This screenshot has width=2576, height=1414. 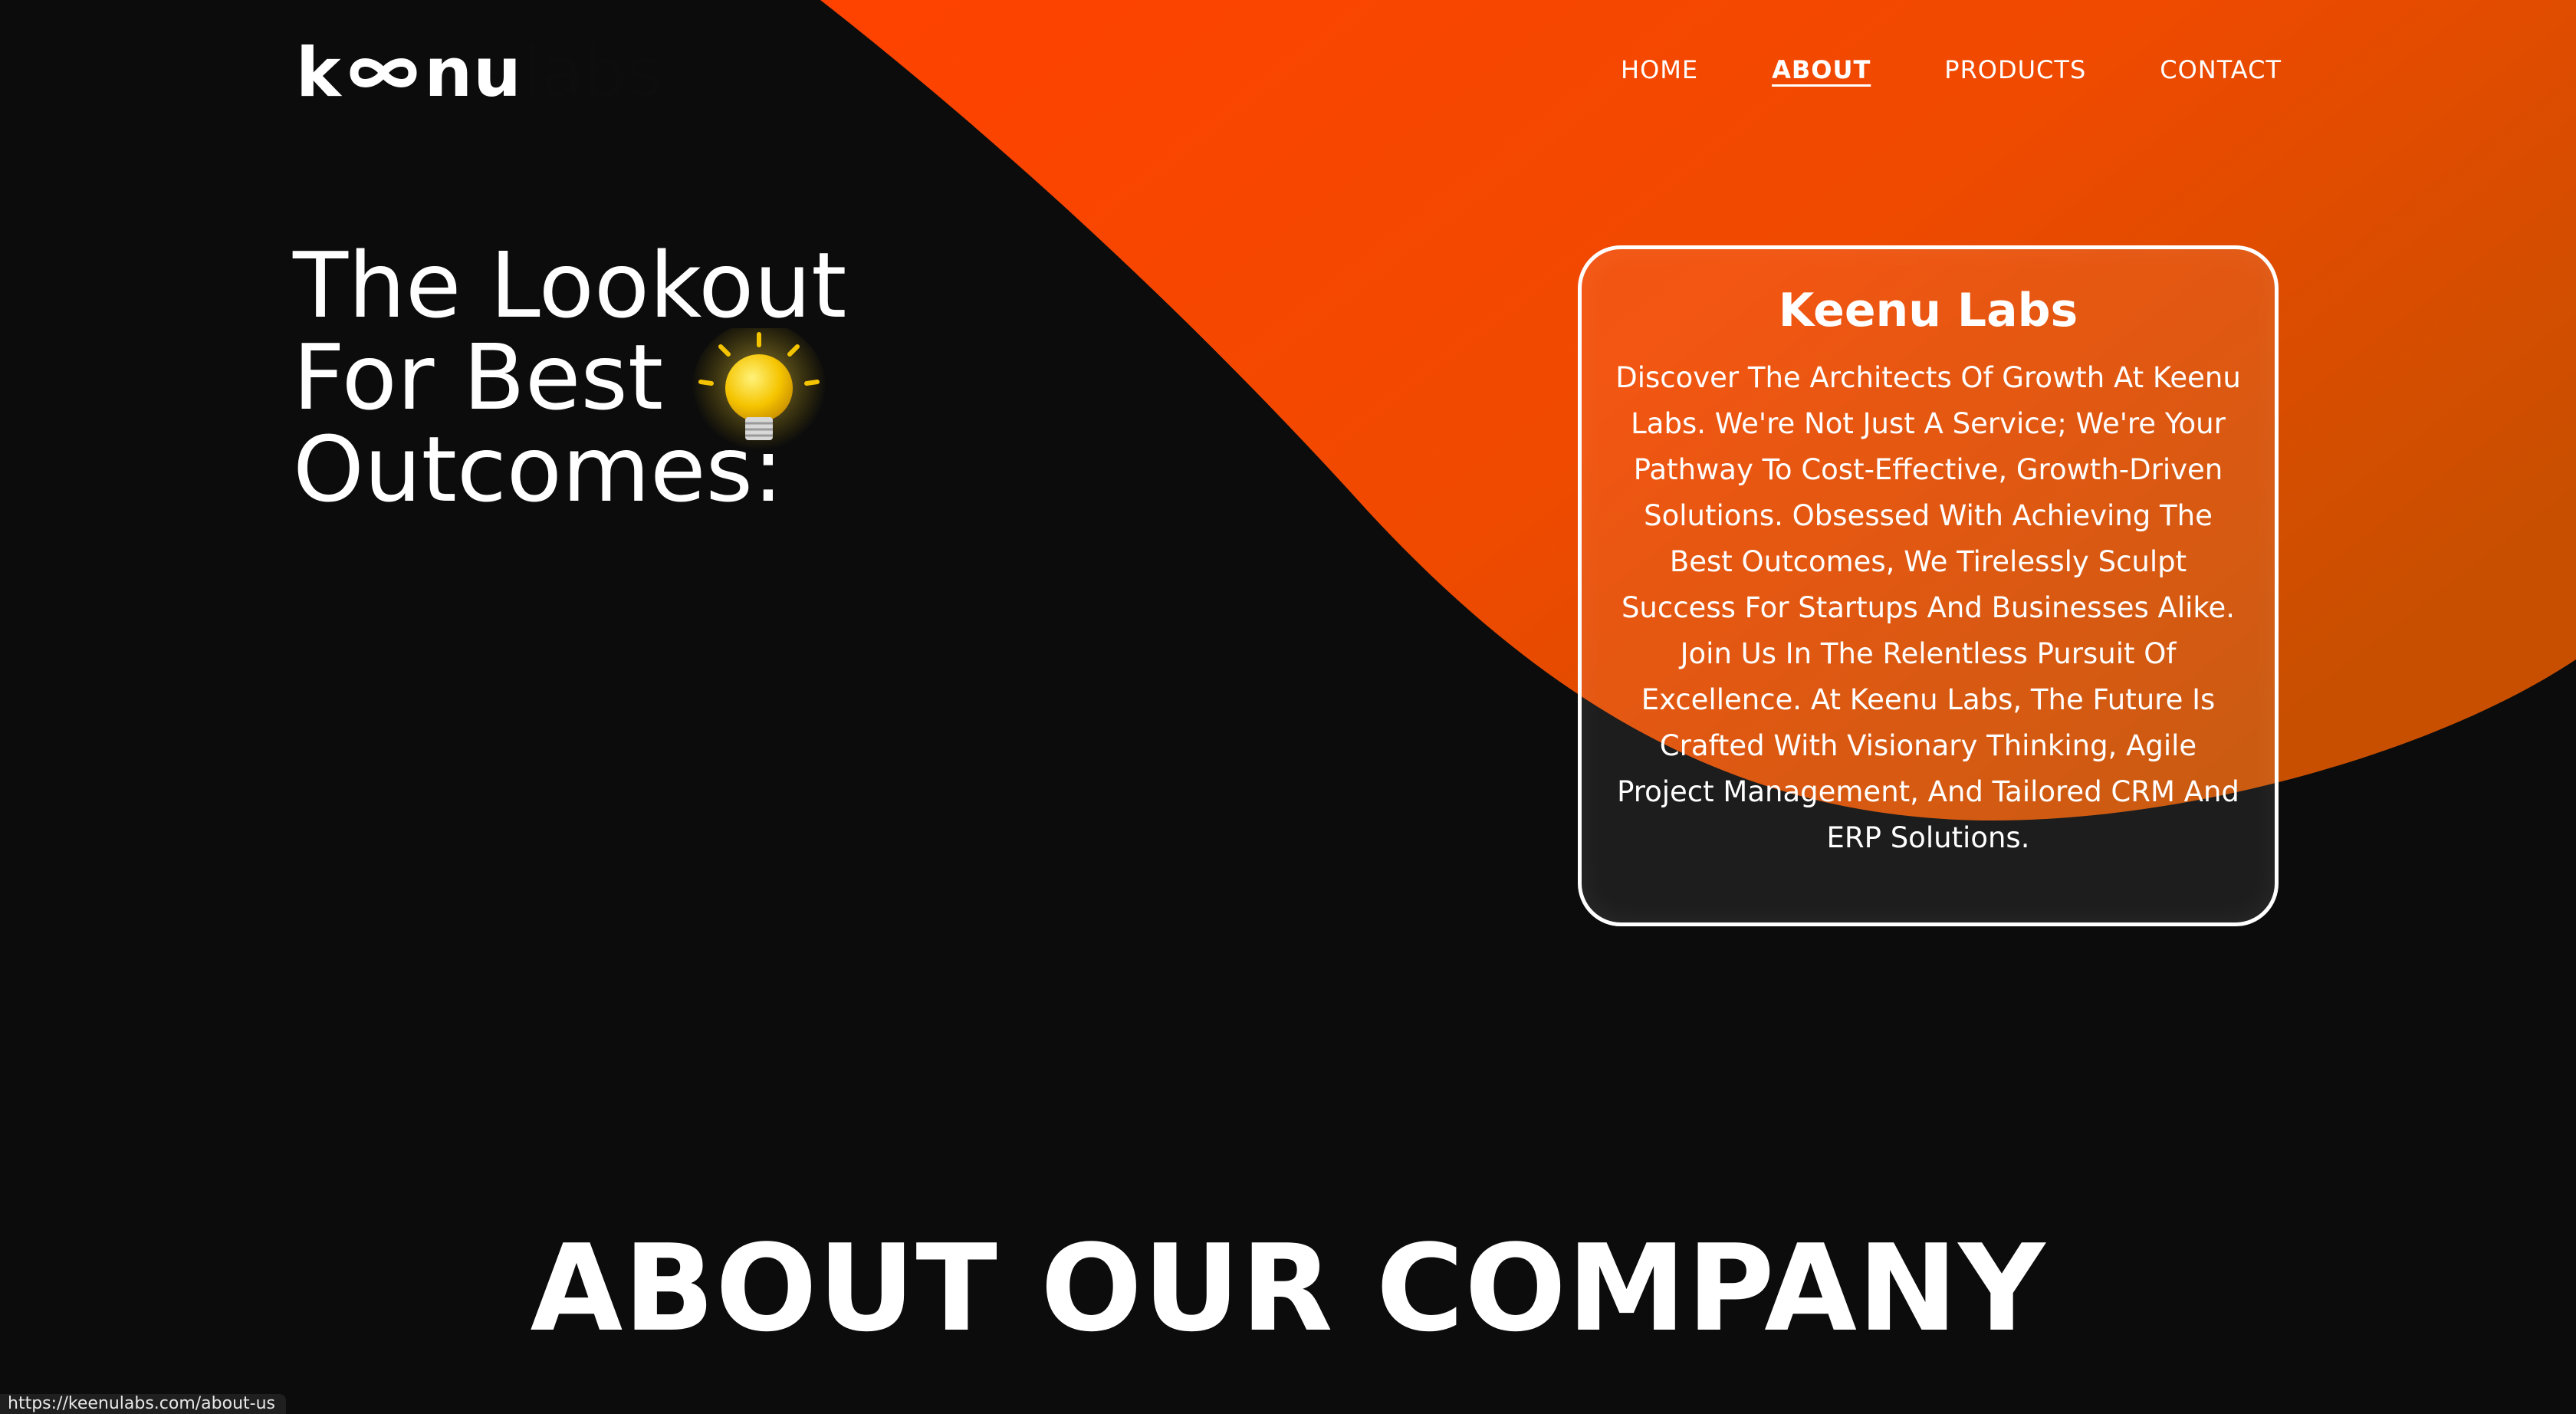 I want to click on nav-home-link: HOME, so click(x=1660, y=69).